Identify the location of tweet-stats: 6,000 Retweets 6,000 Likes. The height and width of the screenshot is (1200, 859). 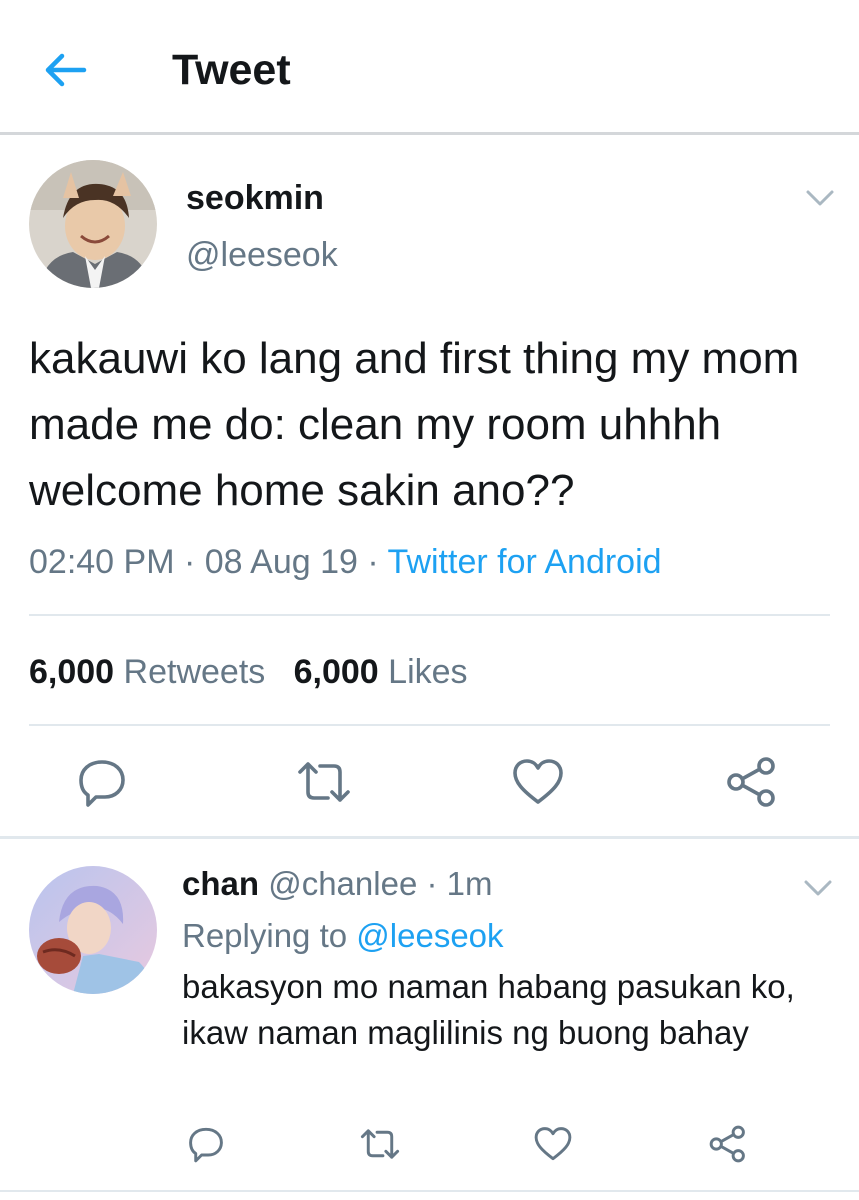
(248, 672).